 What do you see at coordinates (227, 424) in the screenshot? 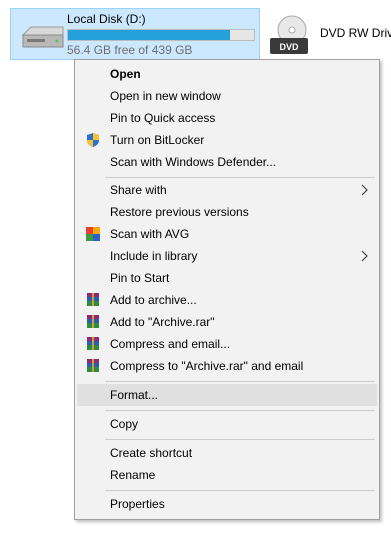
I see `menu-item-copy: Copy` at bounding box center [227, 424].